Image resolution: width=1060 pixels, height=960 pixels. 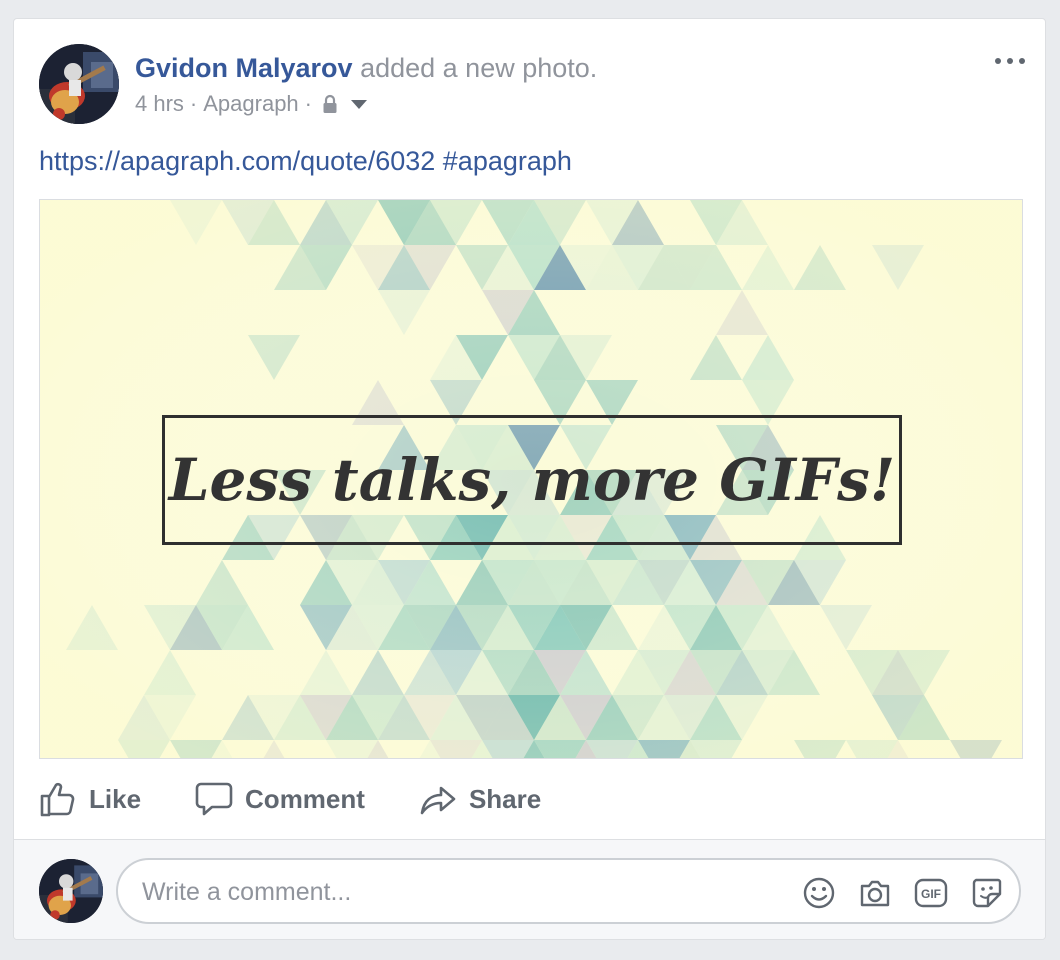 What do you see at coordinates (57, 799) in the screenshot?
I see `thumbs-up-icon` at bounding box center [57, 799].